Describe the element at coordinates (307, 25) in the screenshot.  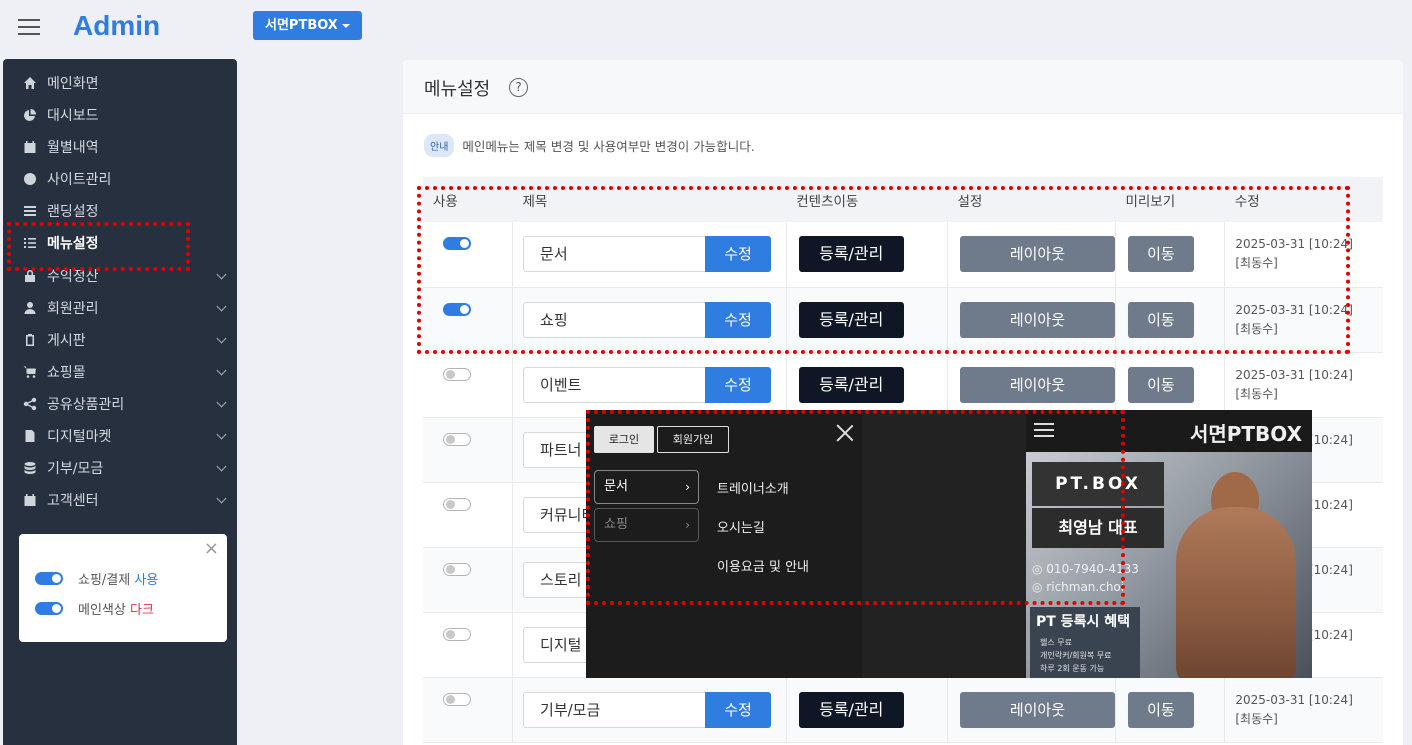
I see `store-select-button: 서면PTBOX` at that location.